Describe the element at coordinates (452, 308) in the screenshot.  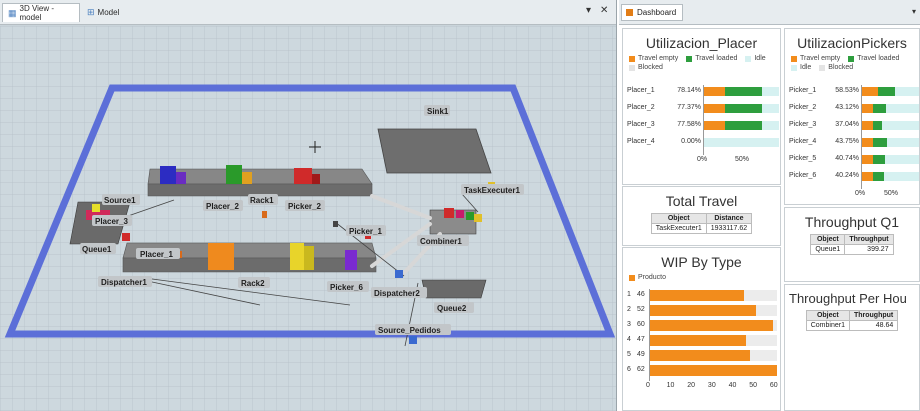
I see `label-queue2: Queue2` at that location.